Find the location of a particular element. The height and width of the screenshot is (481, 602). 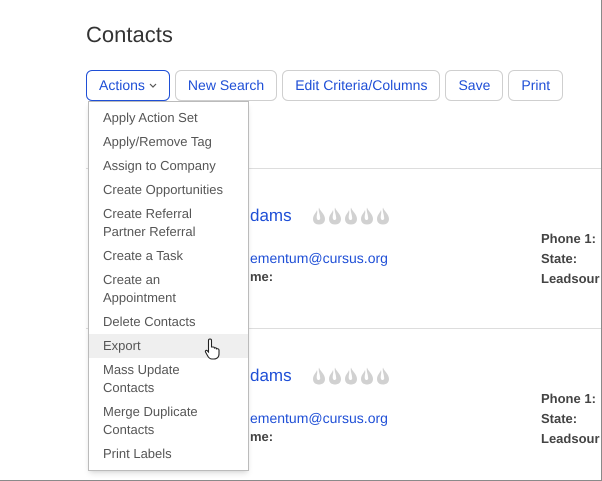

menu-item: Export is located at coordinates (168, 346).